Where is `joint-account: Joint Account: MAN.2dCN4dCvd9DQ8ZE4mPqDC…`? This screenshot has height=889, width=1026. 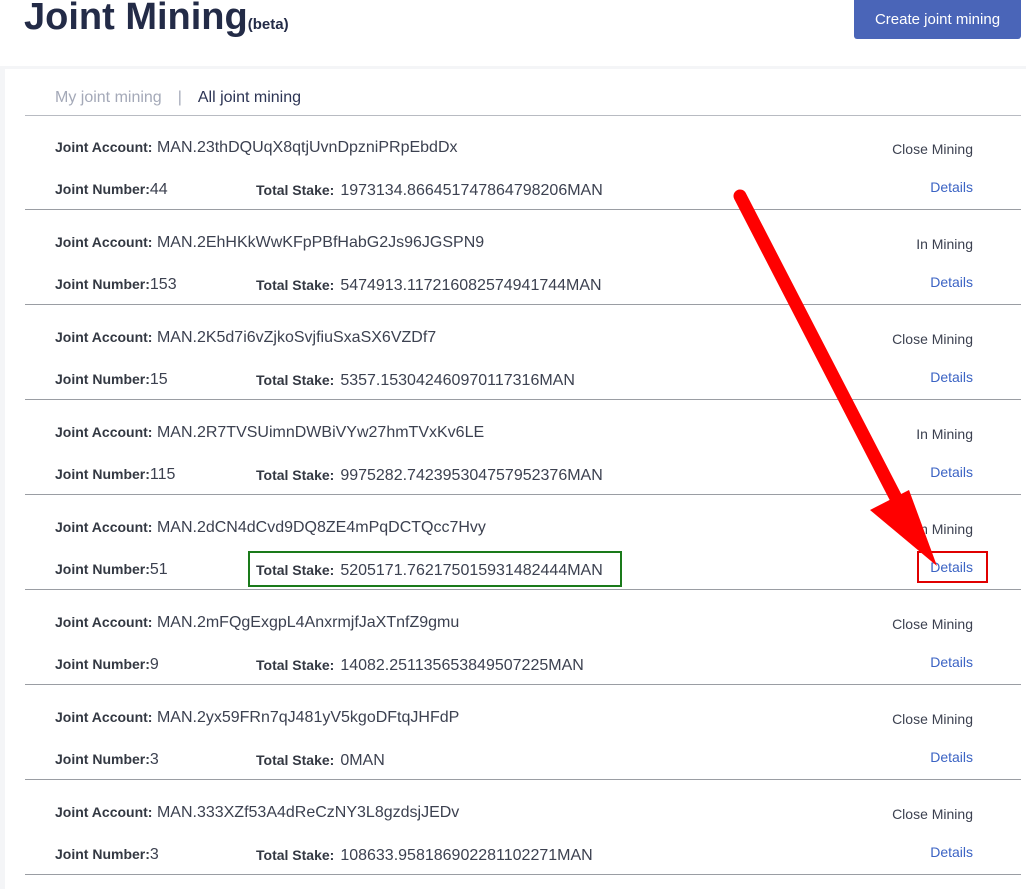 joint-account: Joint Account: MAN.2dCN4dCvd9DQ8ZE4mPqDC… is located at coordinates (270, 528).